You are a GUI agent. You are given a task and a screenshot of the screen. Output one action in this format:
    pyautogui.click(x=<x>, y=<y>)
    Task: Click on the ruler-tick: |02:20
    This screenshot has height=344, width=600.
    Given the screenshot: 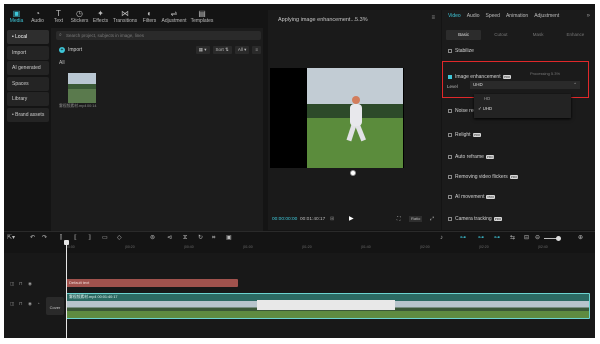 What is the action you would take?
    pyautogui.click(x=484, y=247)
    